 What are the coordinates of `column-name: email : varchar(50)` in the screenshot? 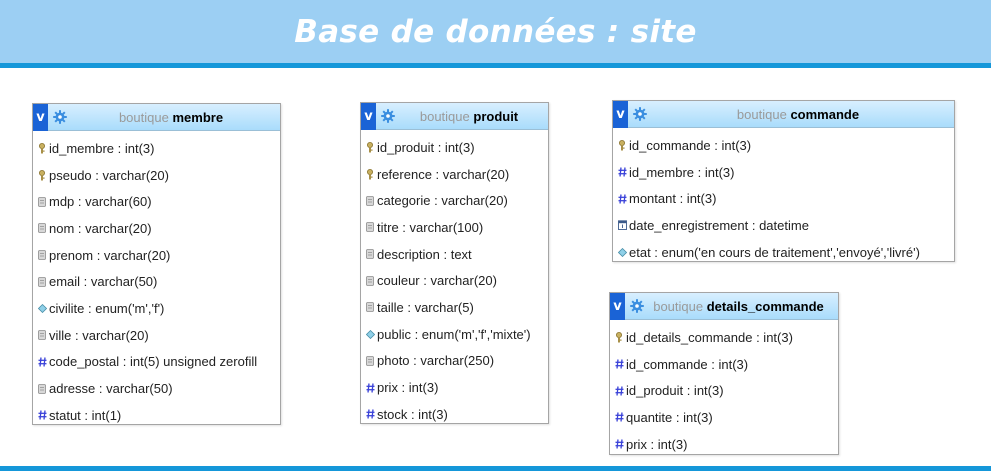 It's located at (103, 282).